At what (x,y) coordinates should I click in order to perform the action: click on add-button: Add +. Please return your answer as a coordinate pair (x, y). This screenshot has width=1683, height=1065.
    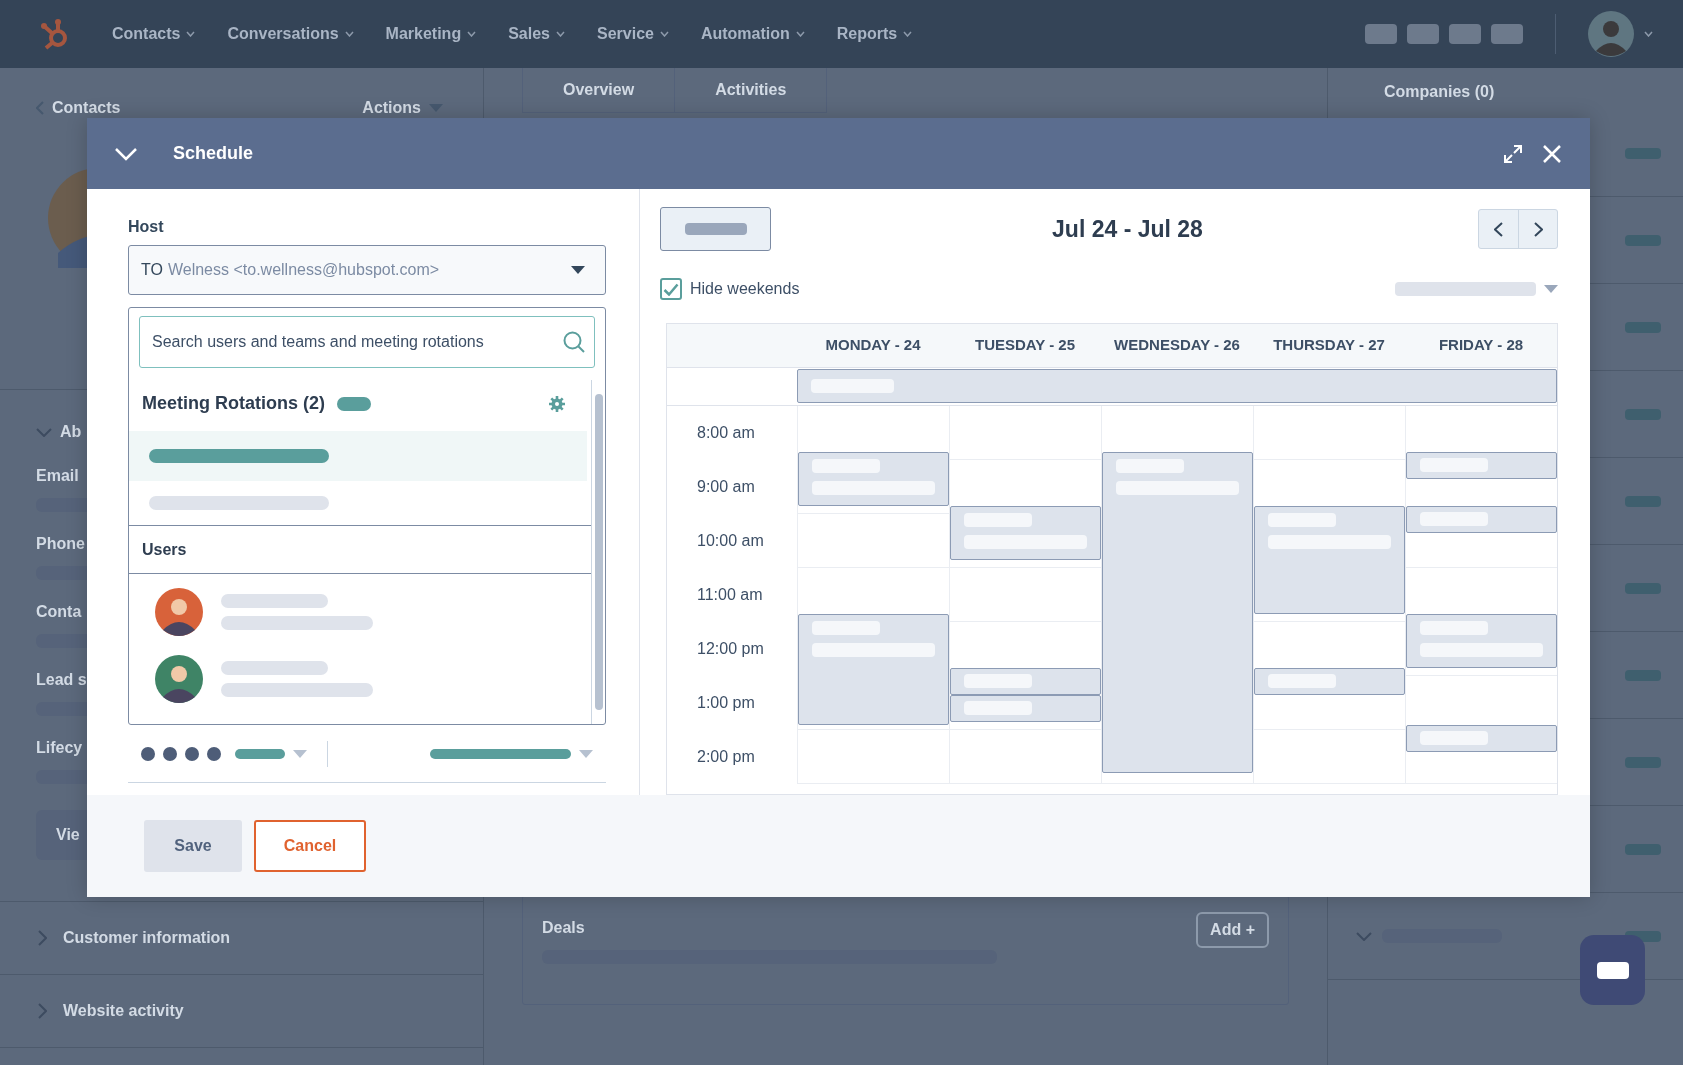
    Looking at the image, I should click on (1232, 930).